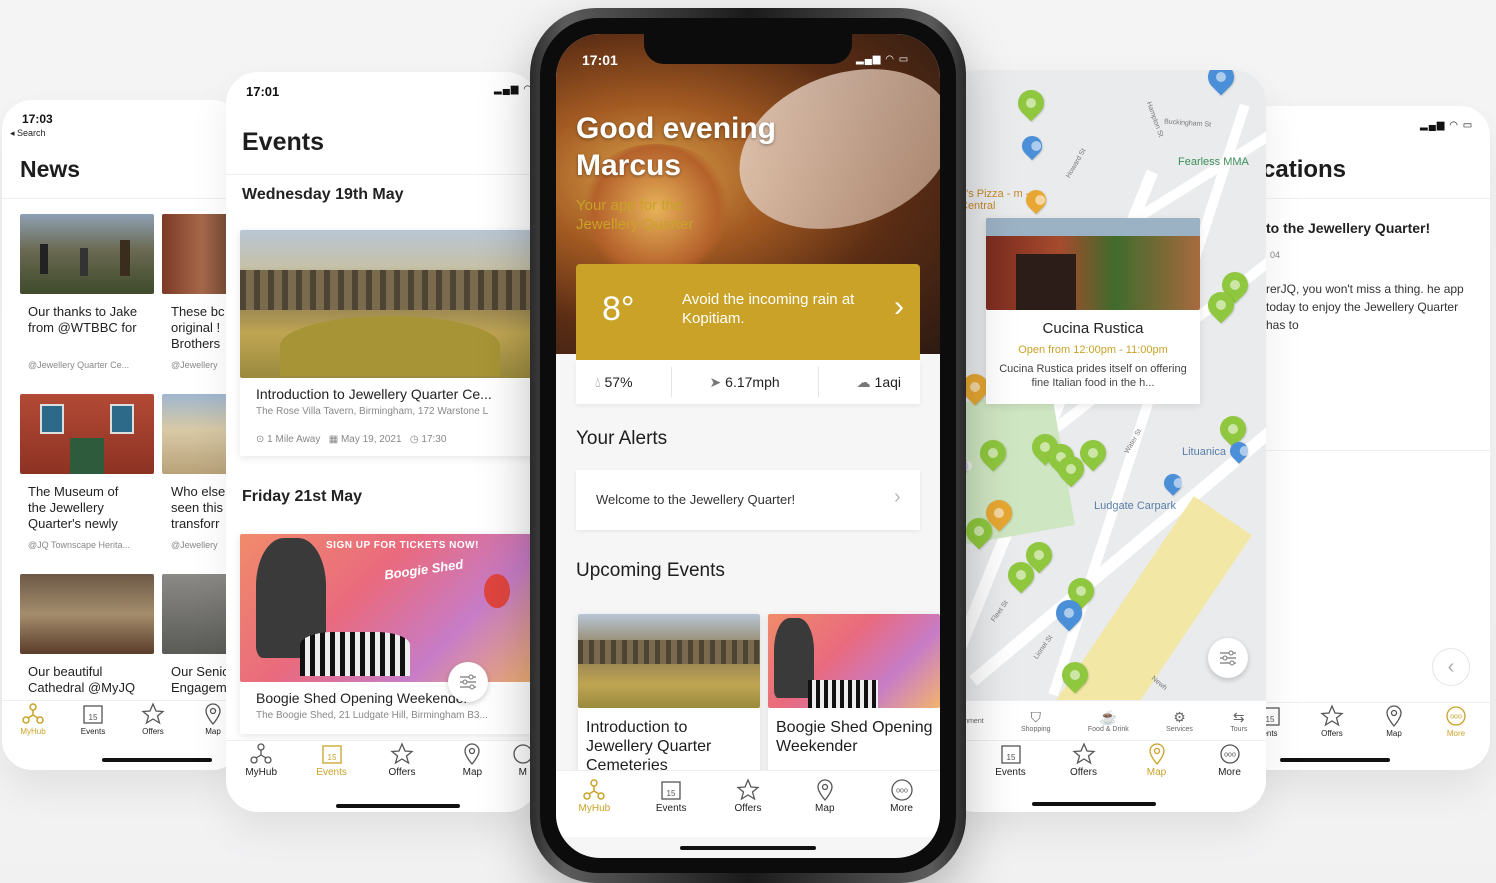  I want to click on category-food-drink: ☕ Food & Drink, so click(1108, 721).